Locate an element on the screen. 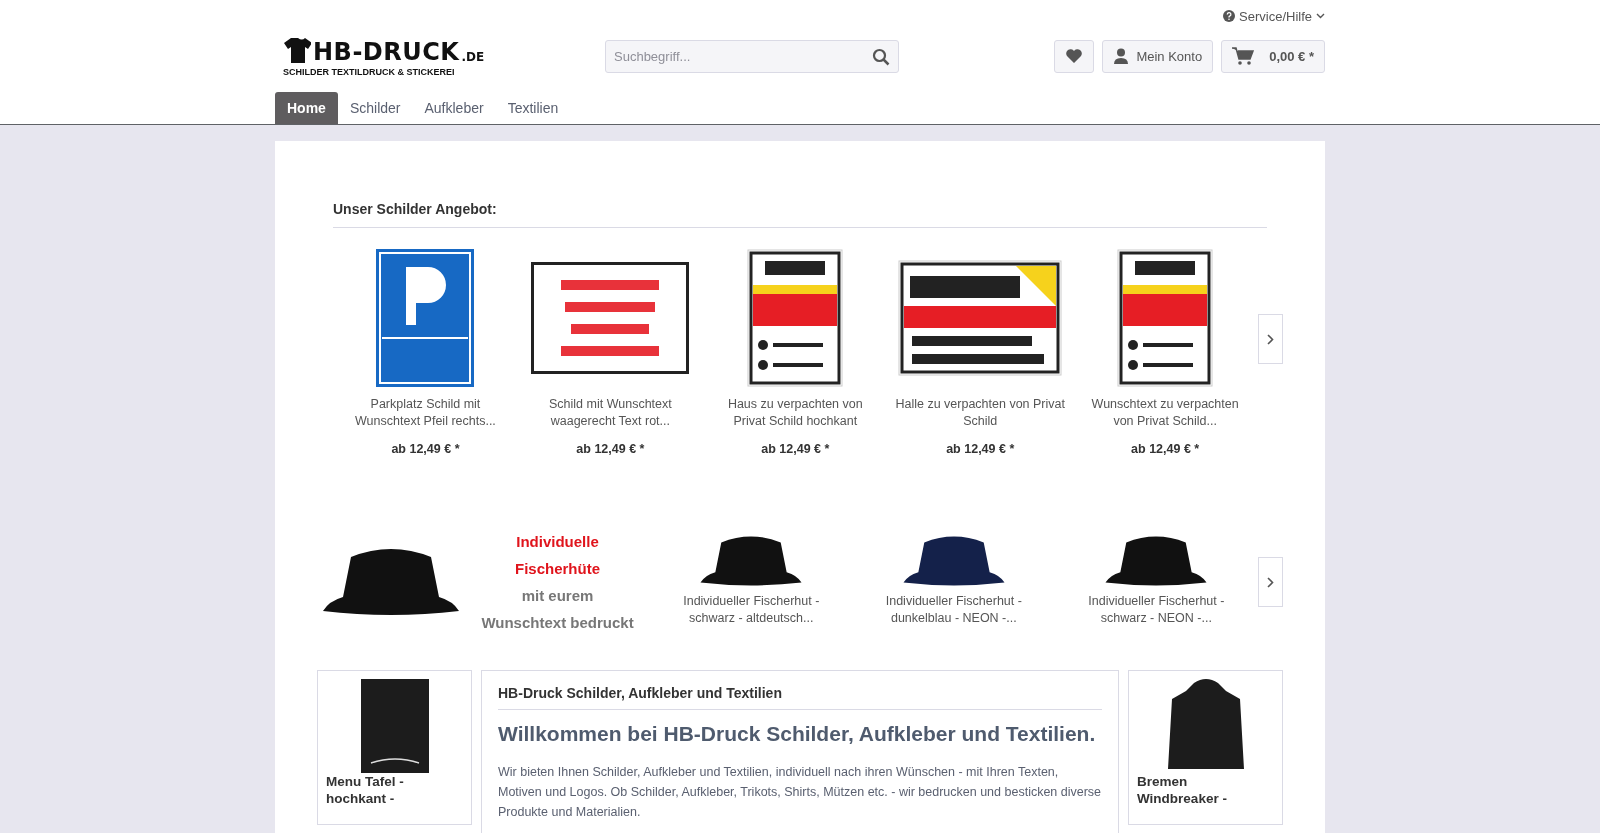 The width and height of the screenshot is (1600, 833). service-link: Service/Hilfe is located at coordinates (1274, 16).